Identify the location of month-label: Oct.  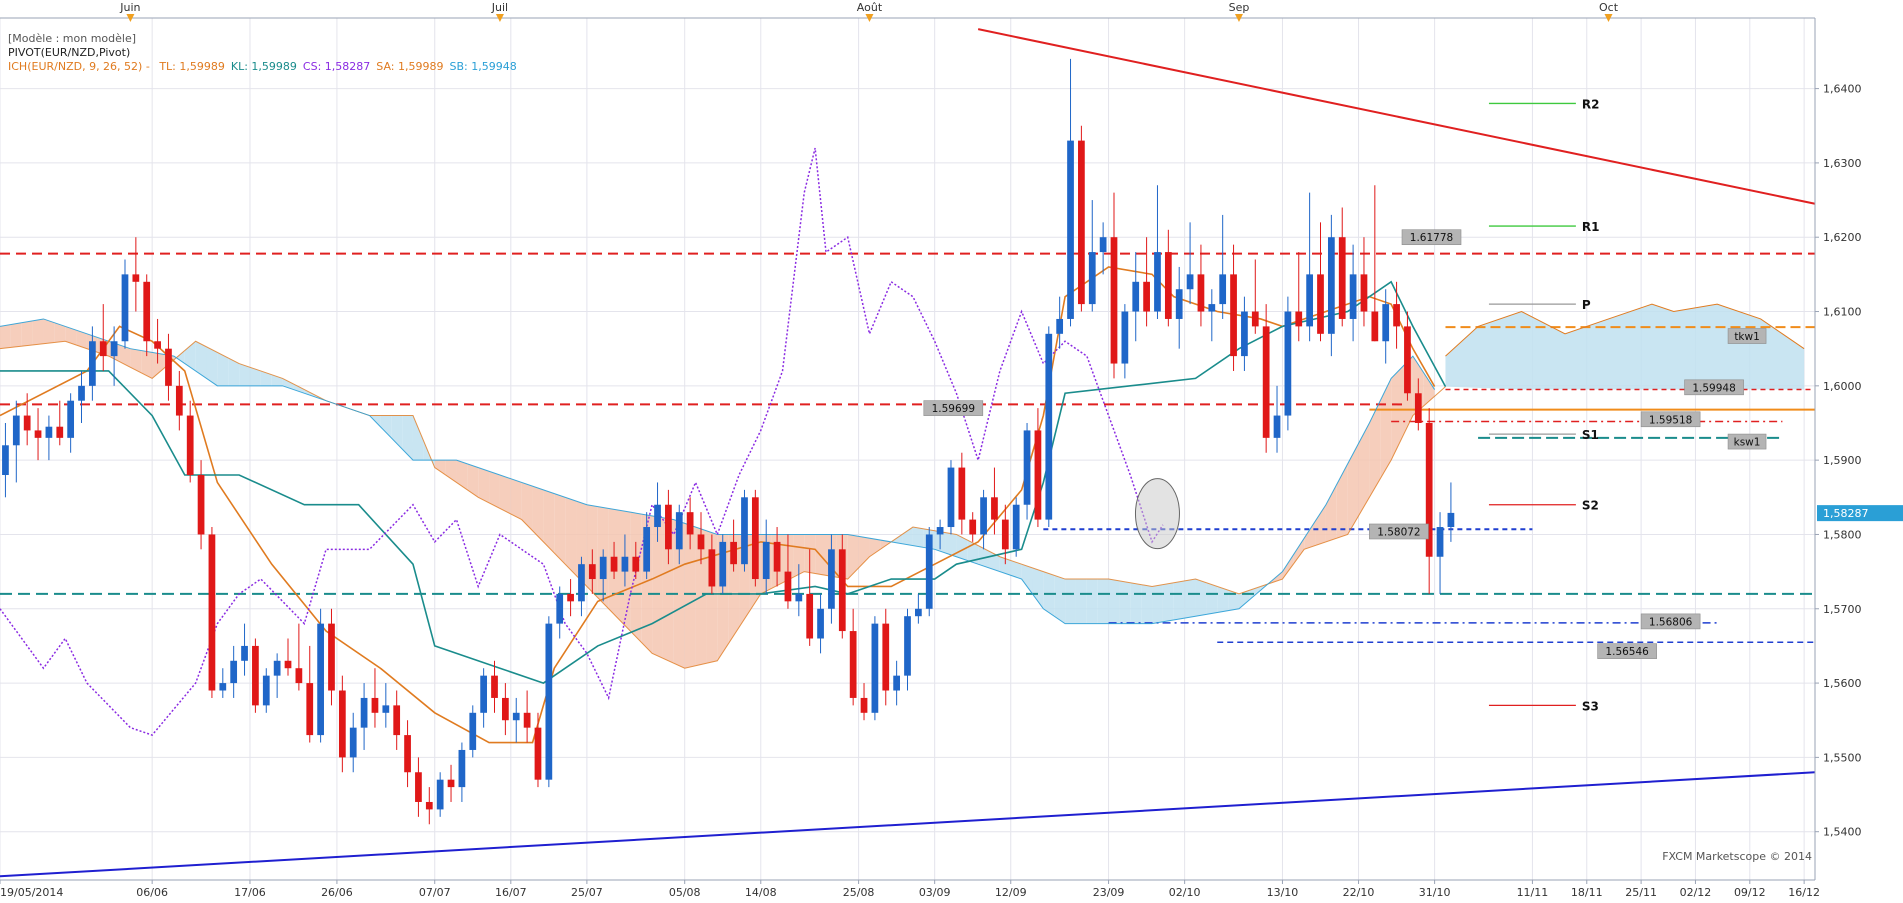
(1609, 7).